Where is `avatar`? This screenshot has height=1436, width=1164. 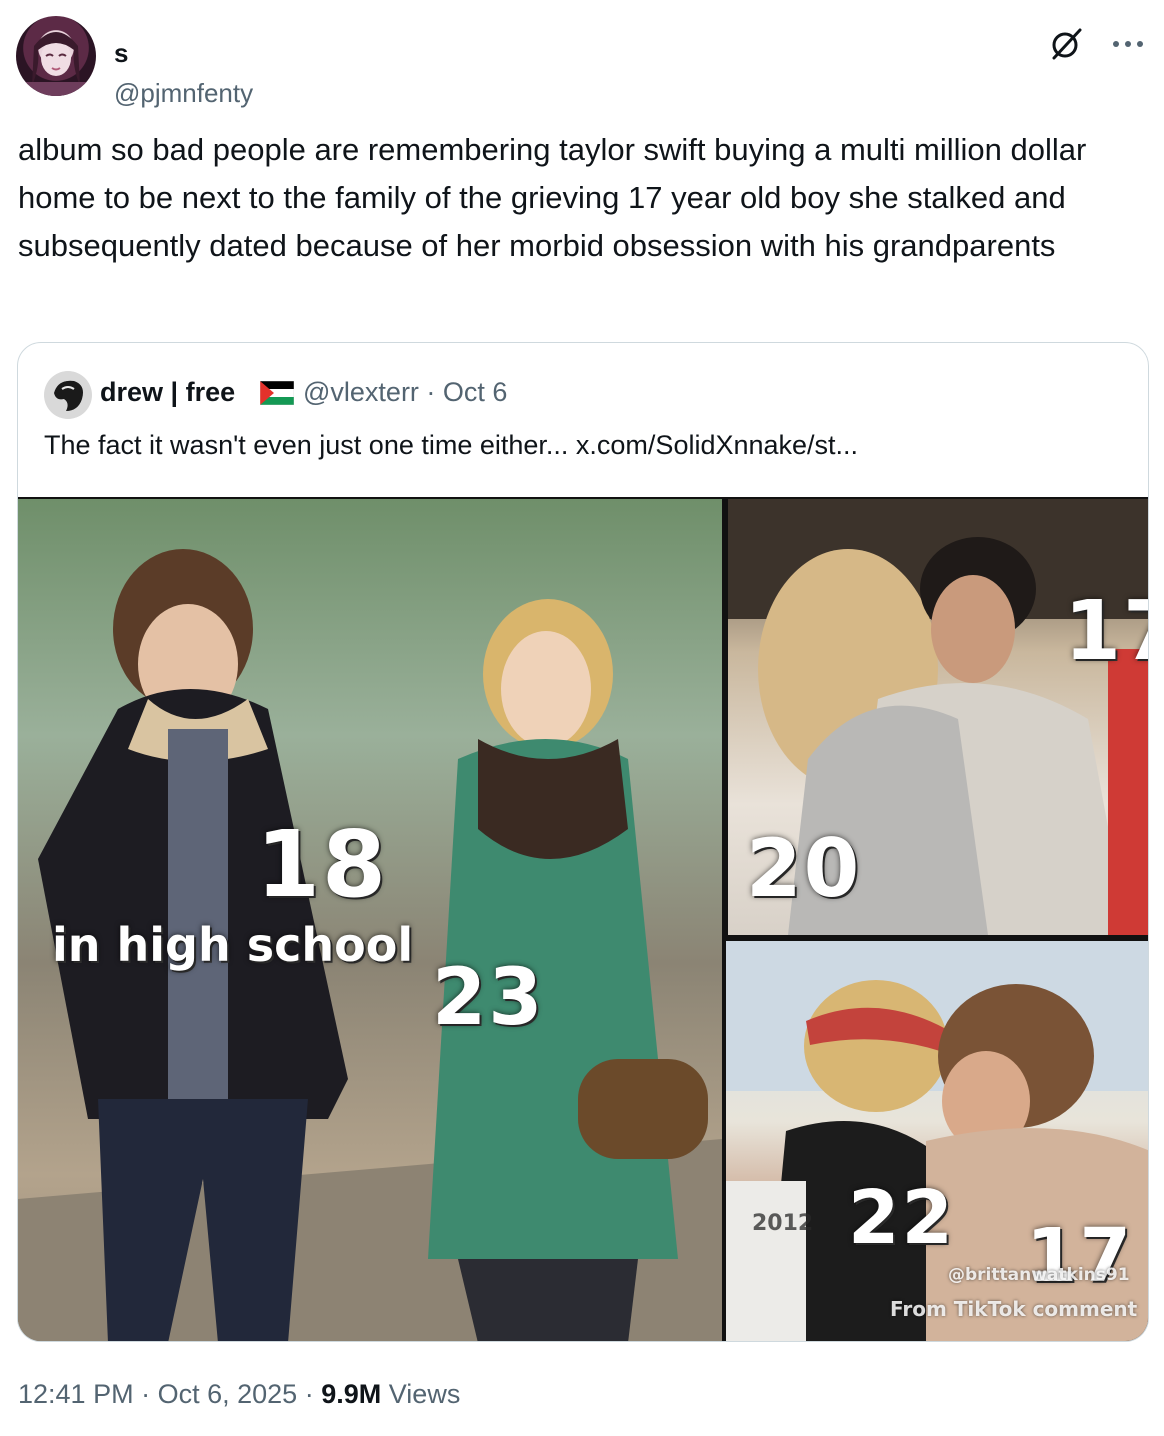 avatar is located at coordinates (56, 56).